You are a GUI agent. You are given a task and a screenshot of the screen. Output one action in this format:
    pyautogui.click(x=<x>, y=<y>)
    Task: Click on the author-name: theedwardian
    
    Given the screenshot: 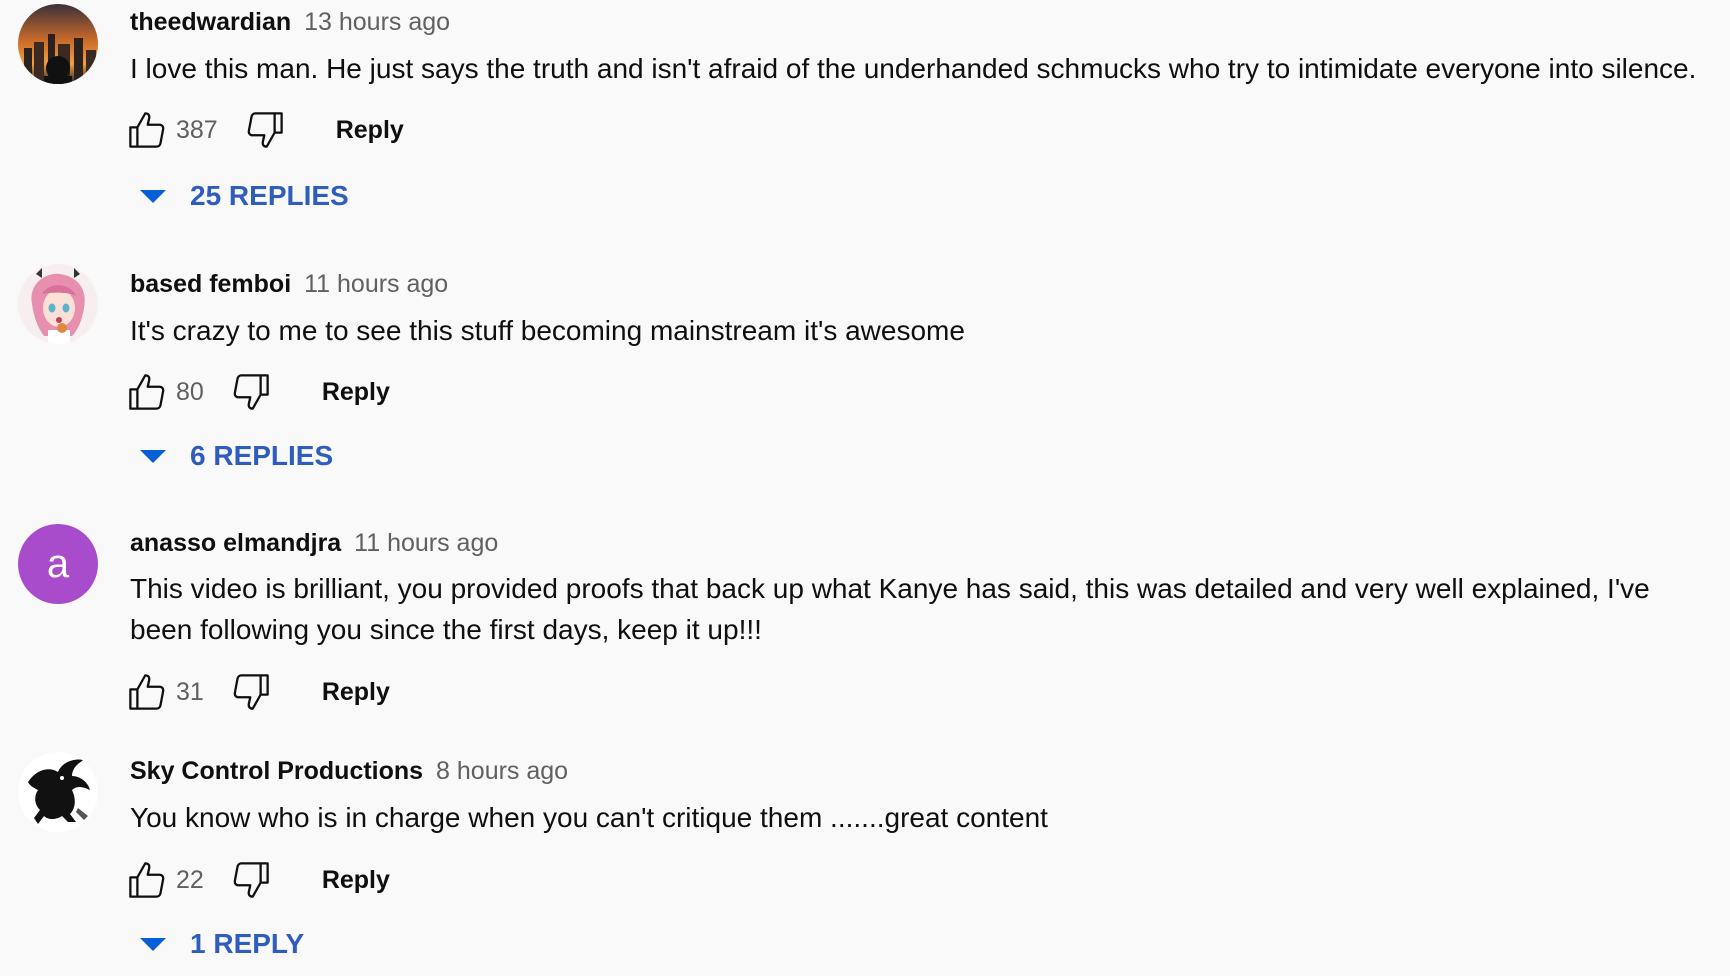 What is the action you would take?
    pyautogui.click(x=210, y=22)
    